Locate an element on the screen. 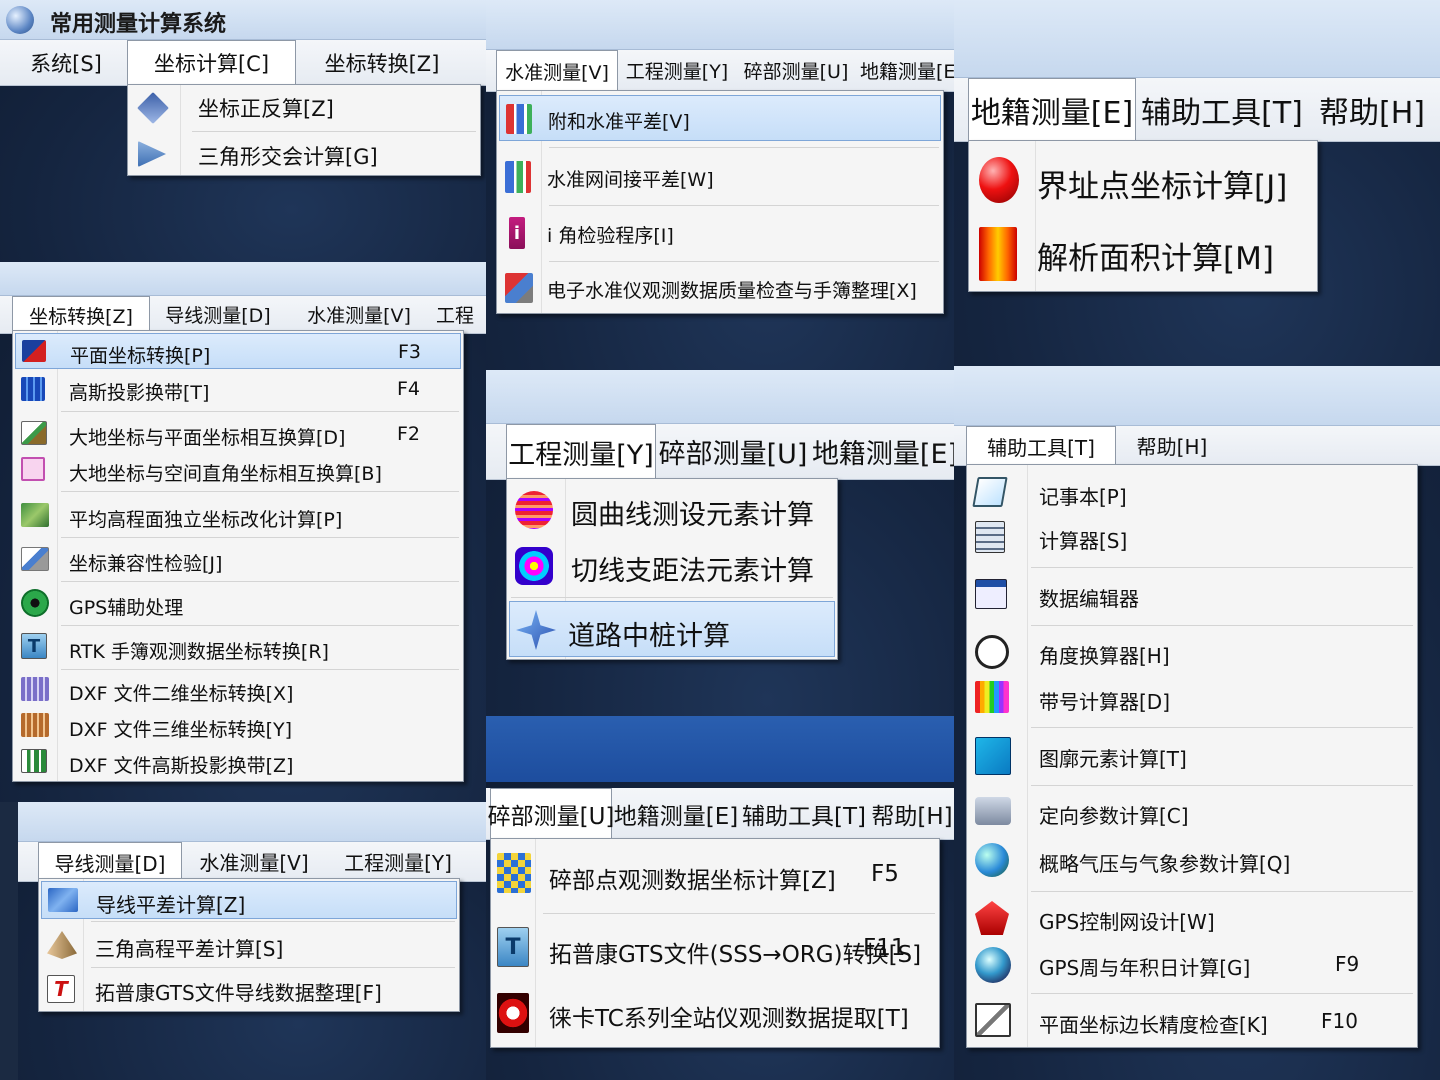  menu-item-leveling-network: 水准网间接平差[W] is located at coordinates (720, 177).